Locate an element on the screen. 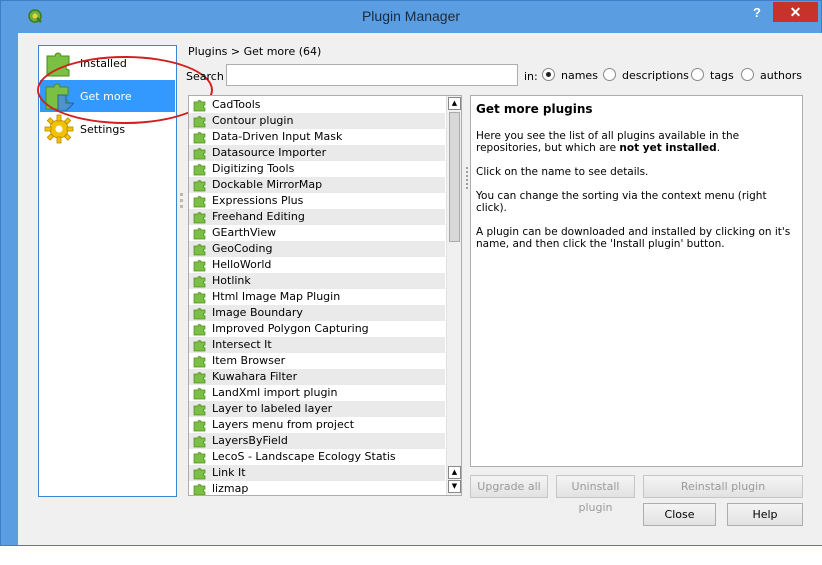 The width and height of the screenshot is (822, 565). plugin-name: Improved Polygon Capturing is located at coordinates (290, 328).